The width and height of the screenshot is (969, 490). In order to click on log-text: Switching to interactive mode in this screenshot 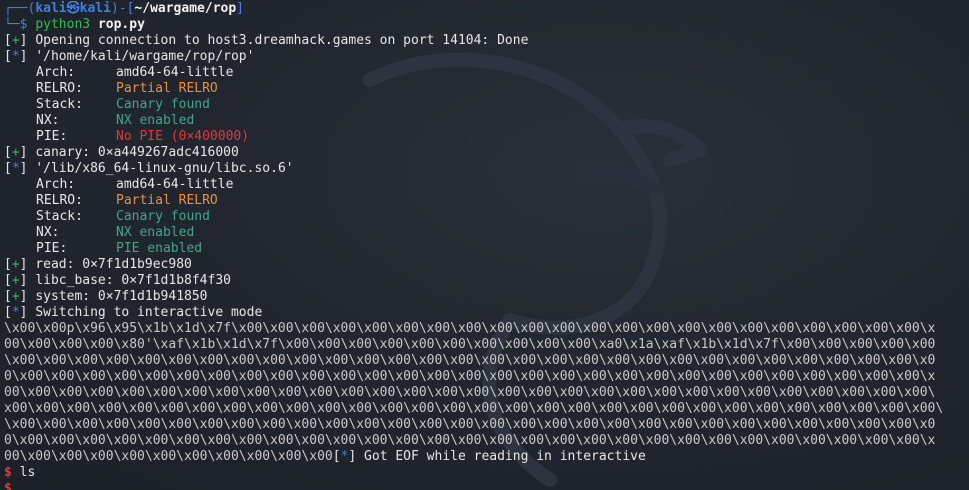, I will do `click(149, 312)`.